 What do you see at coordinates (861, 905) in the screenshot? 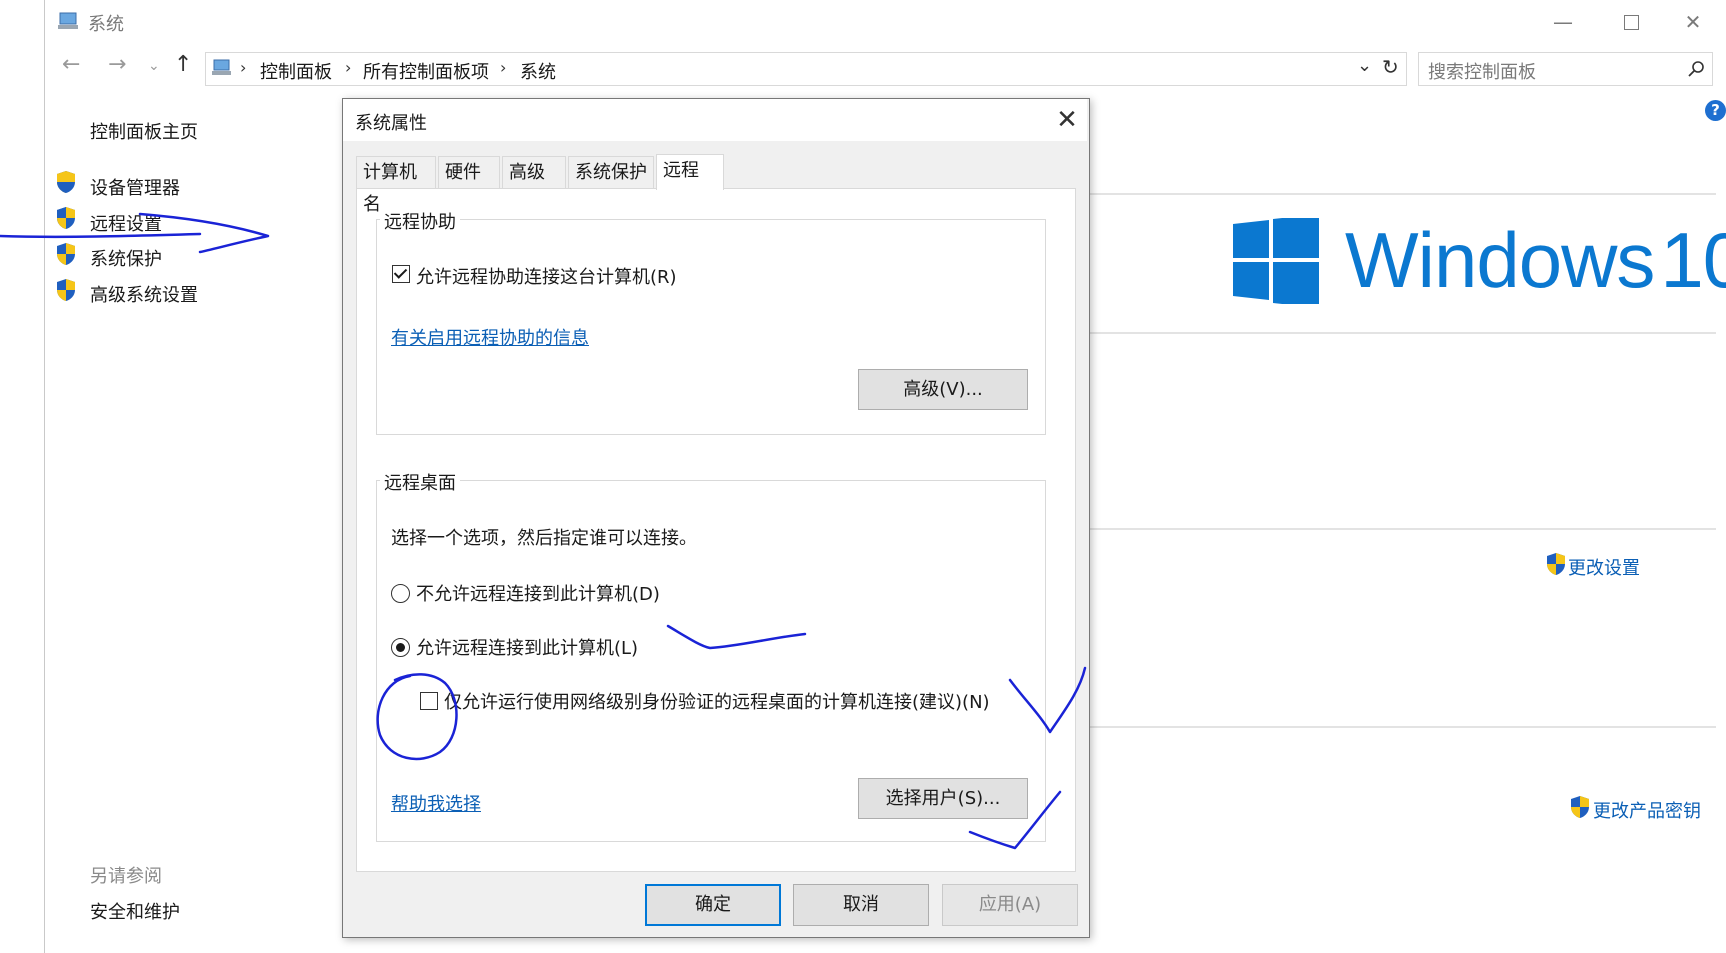
I see `cancel-button: 取消` at bounding box center [861, 905].